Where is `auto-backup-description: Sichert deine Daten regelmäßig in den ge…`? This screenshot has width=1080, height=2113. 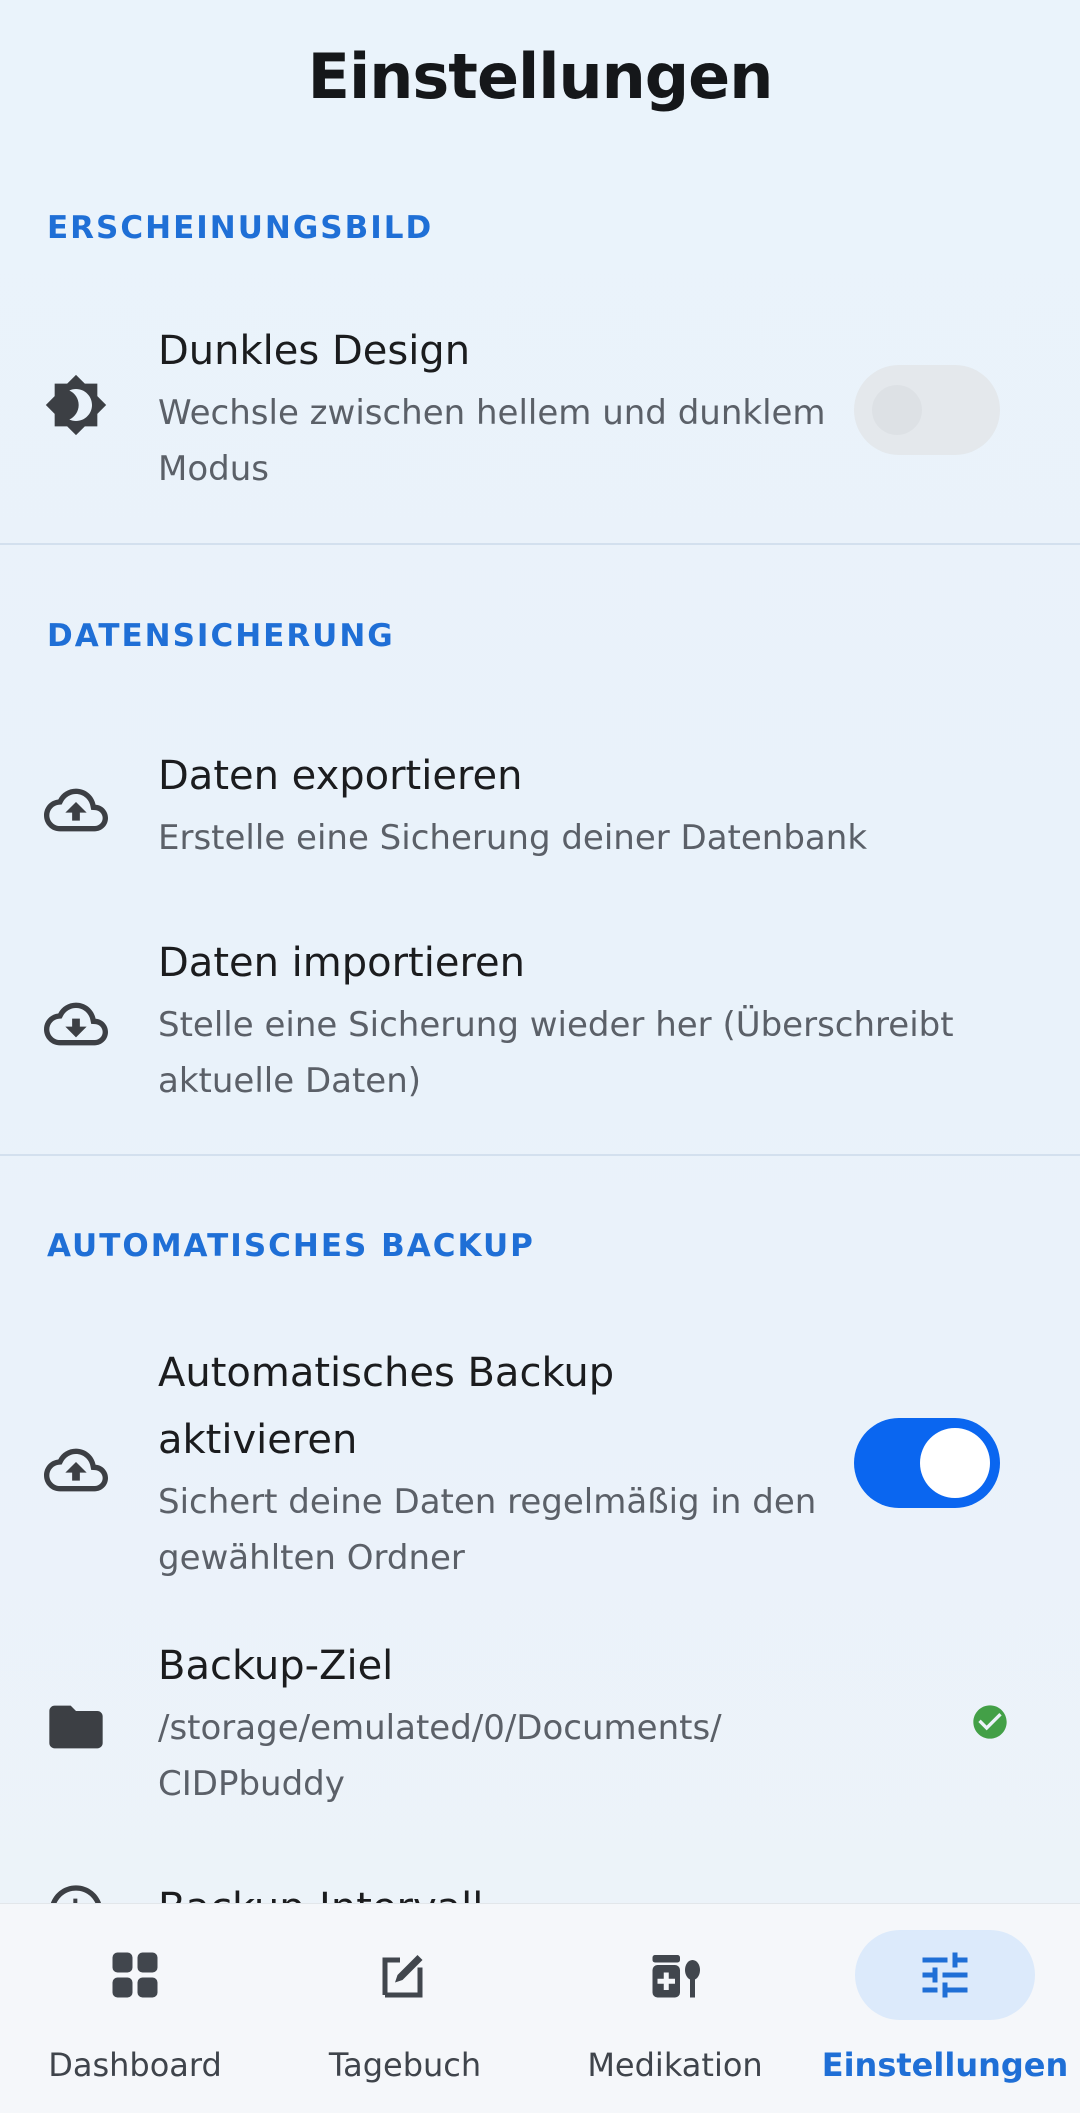
auto-backup-description: Sichert deine Daten regelmäßig in den ge… is located at coordinates (487, 1530).